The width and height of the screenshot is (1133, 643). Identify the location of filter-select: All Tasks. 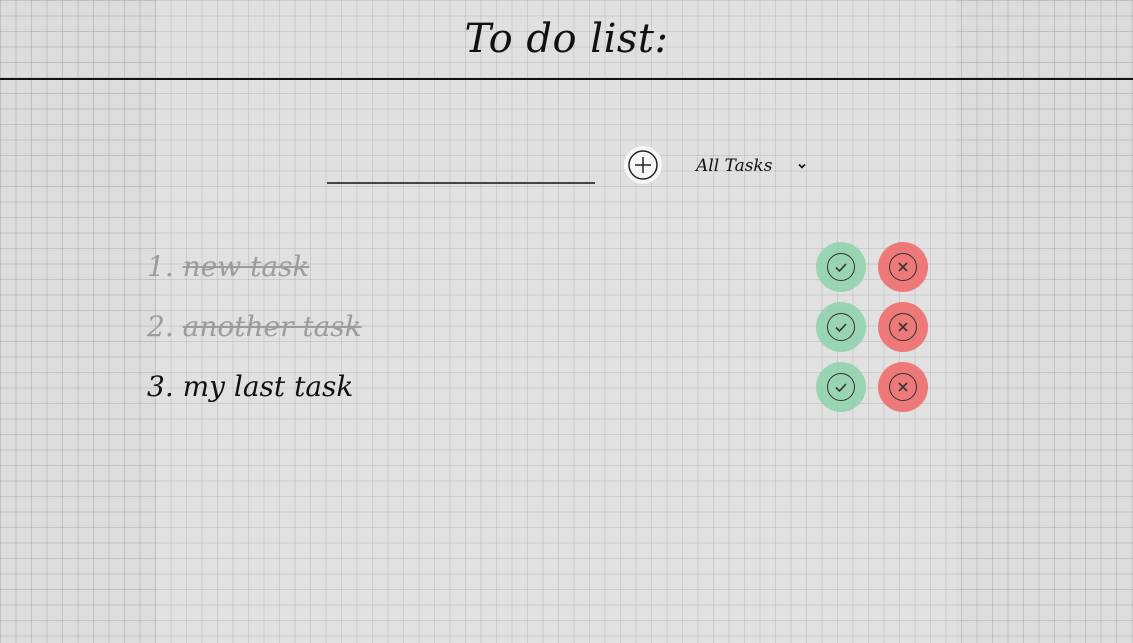
(752, 166).